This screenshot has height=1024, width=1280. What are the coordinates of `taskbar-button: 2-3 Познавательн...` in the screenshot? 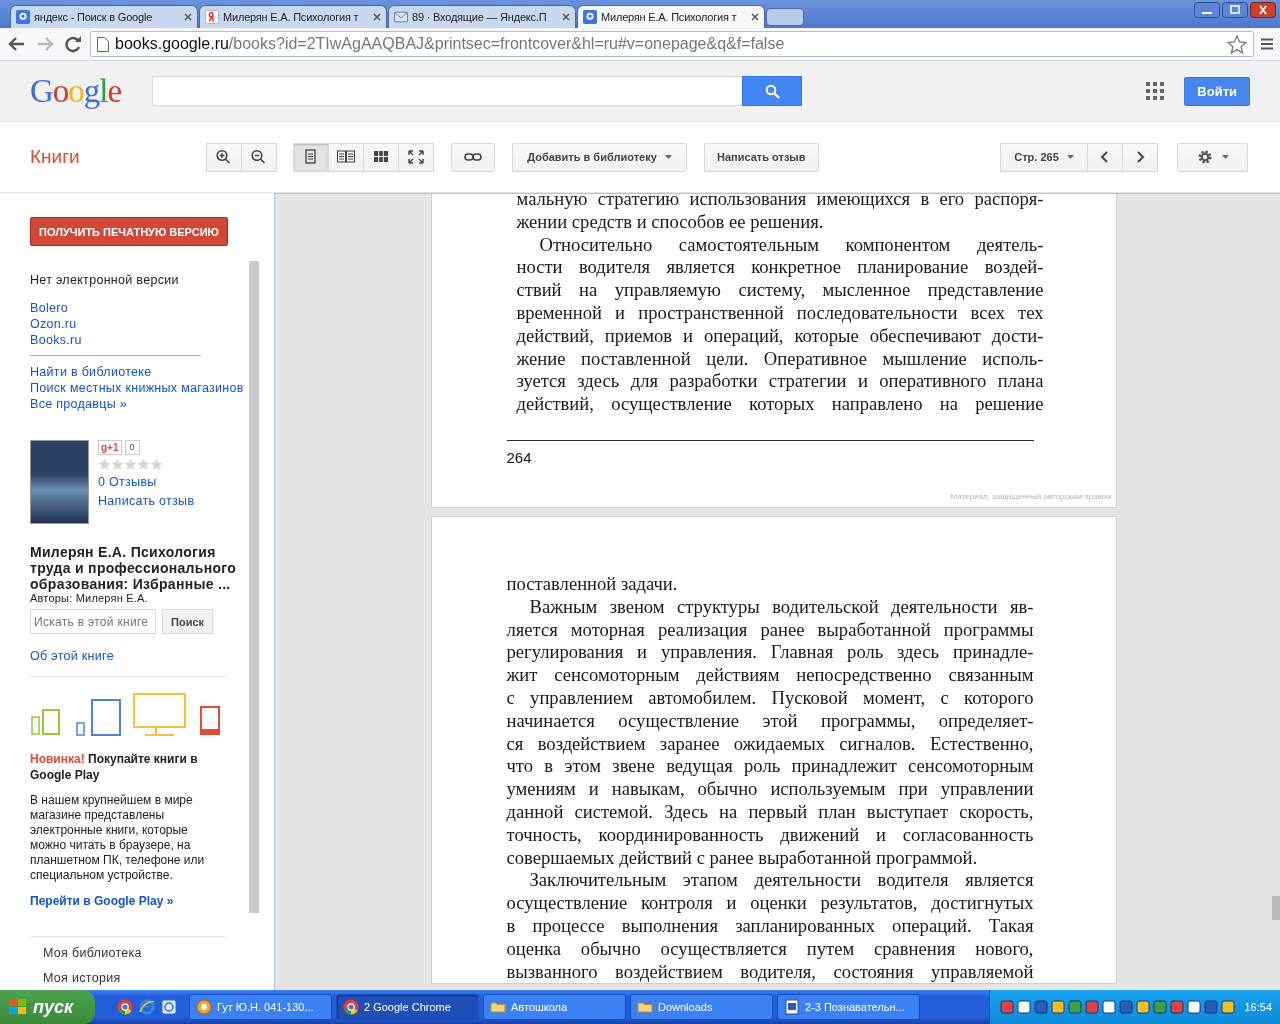 It's located at (848, 1007).